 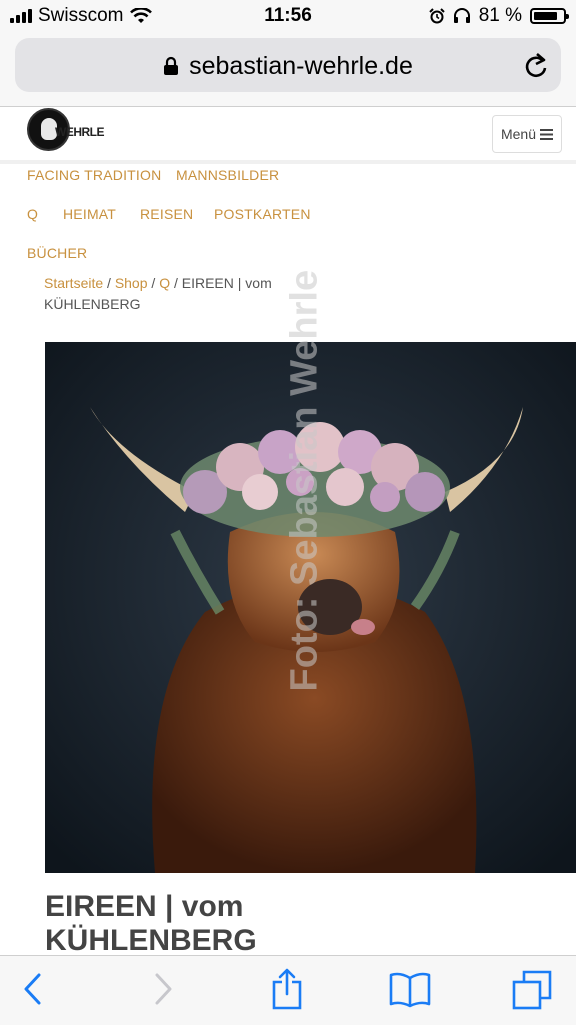 What do you see at coordinates (549, 16) in the screenshot?
I see `battery-icon` at bounding box center [549, 16].